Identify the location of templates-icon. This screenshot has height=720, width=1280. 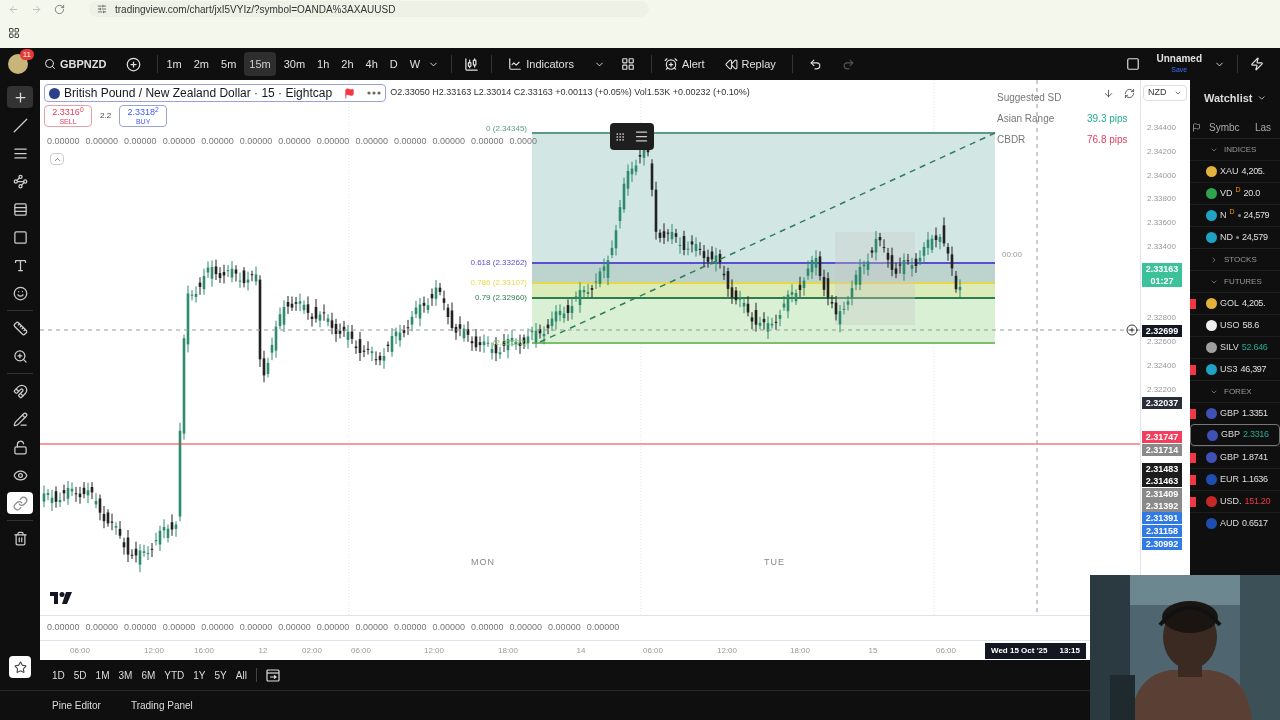
(627, 64).